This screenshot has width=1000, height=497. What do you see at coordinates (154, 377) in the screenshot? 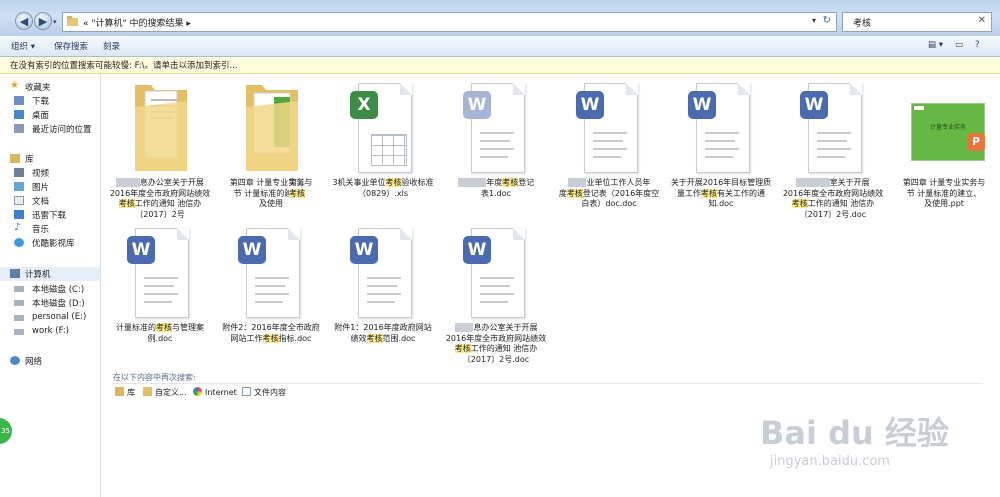
I see `search-again-title: 在以下内容中再次搜索:` at bounding box center [154, 377].